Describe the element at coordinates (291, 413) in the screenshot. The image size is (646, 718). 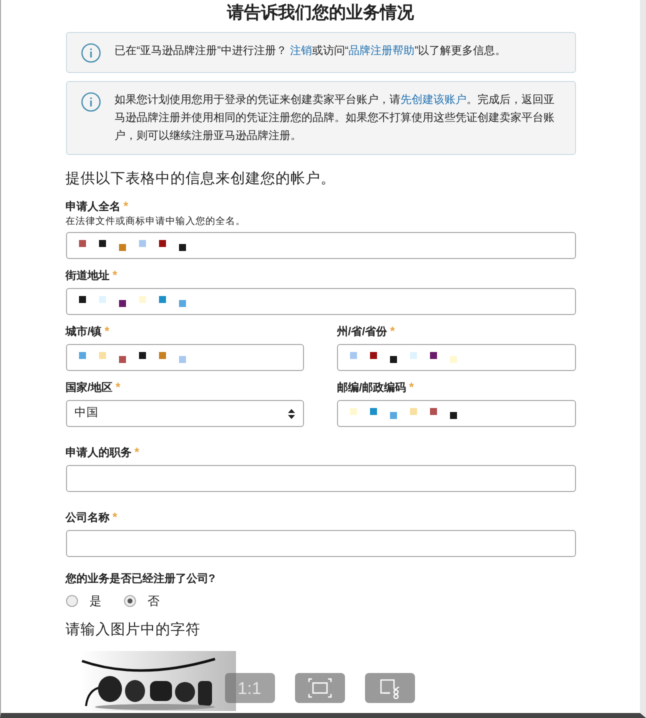
I see `select-arrows-icon` at that location.